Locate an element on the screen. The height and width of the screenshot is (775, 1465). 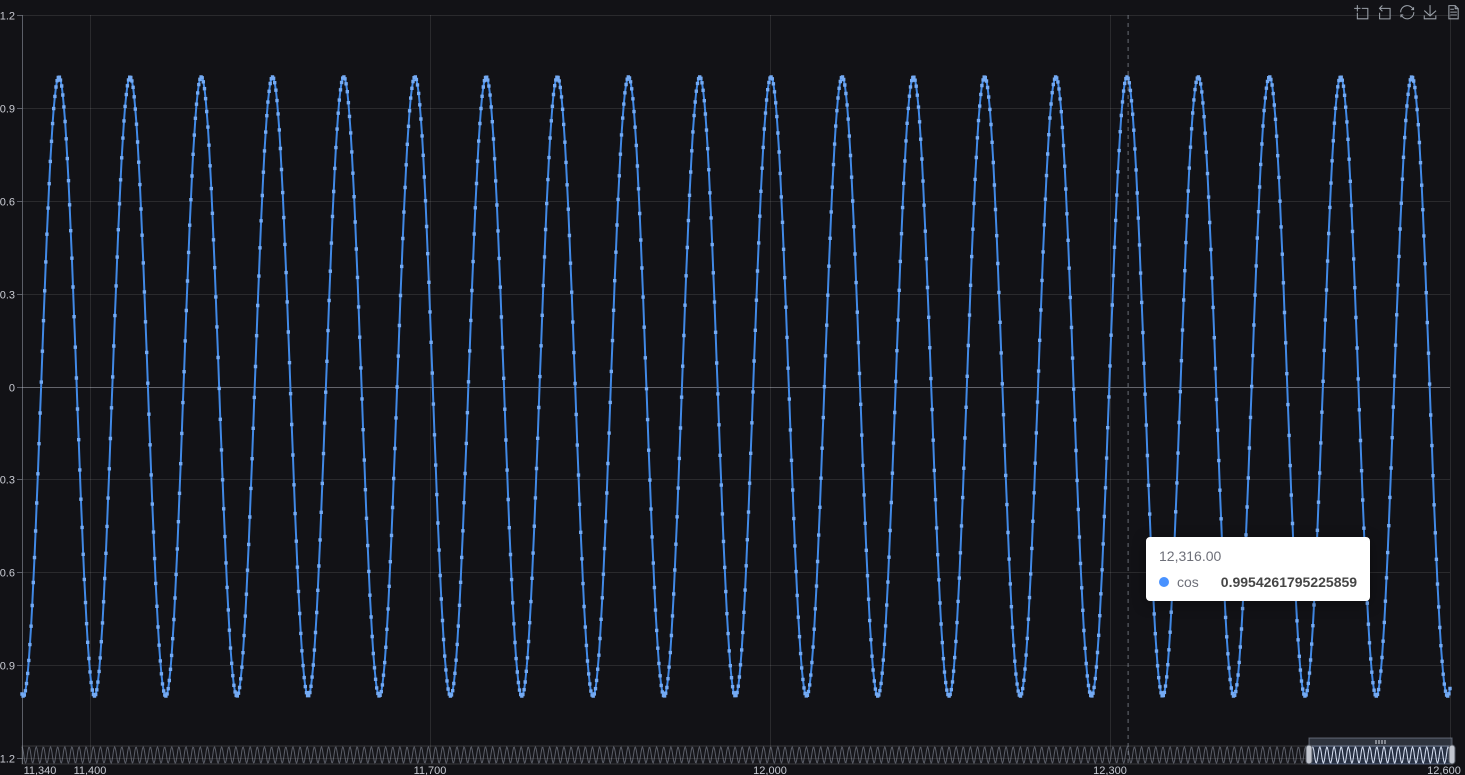
y-axis-label: -0.9 is located at coordinates (7, 667).